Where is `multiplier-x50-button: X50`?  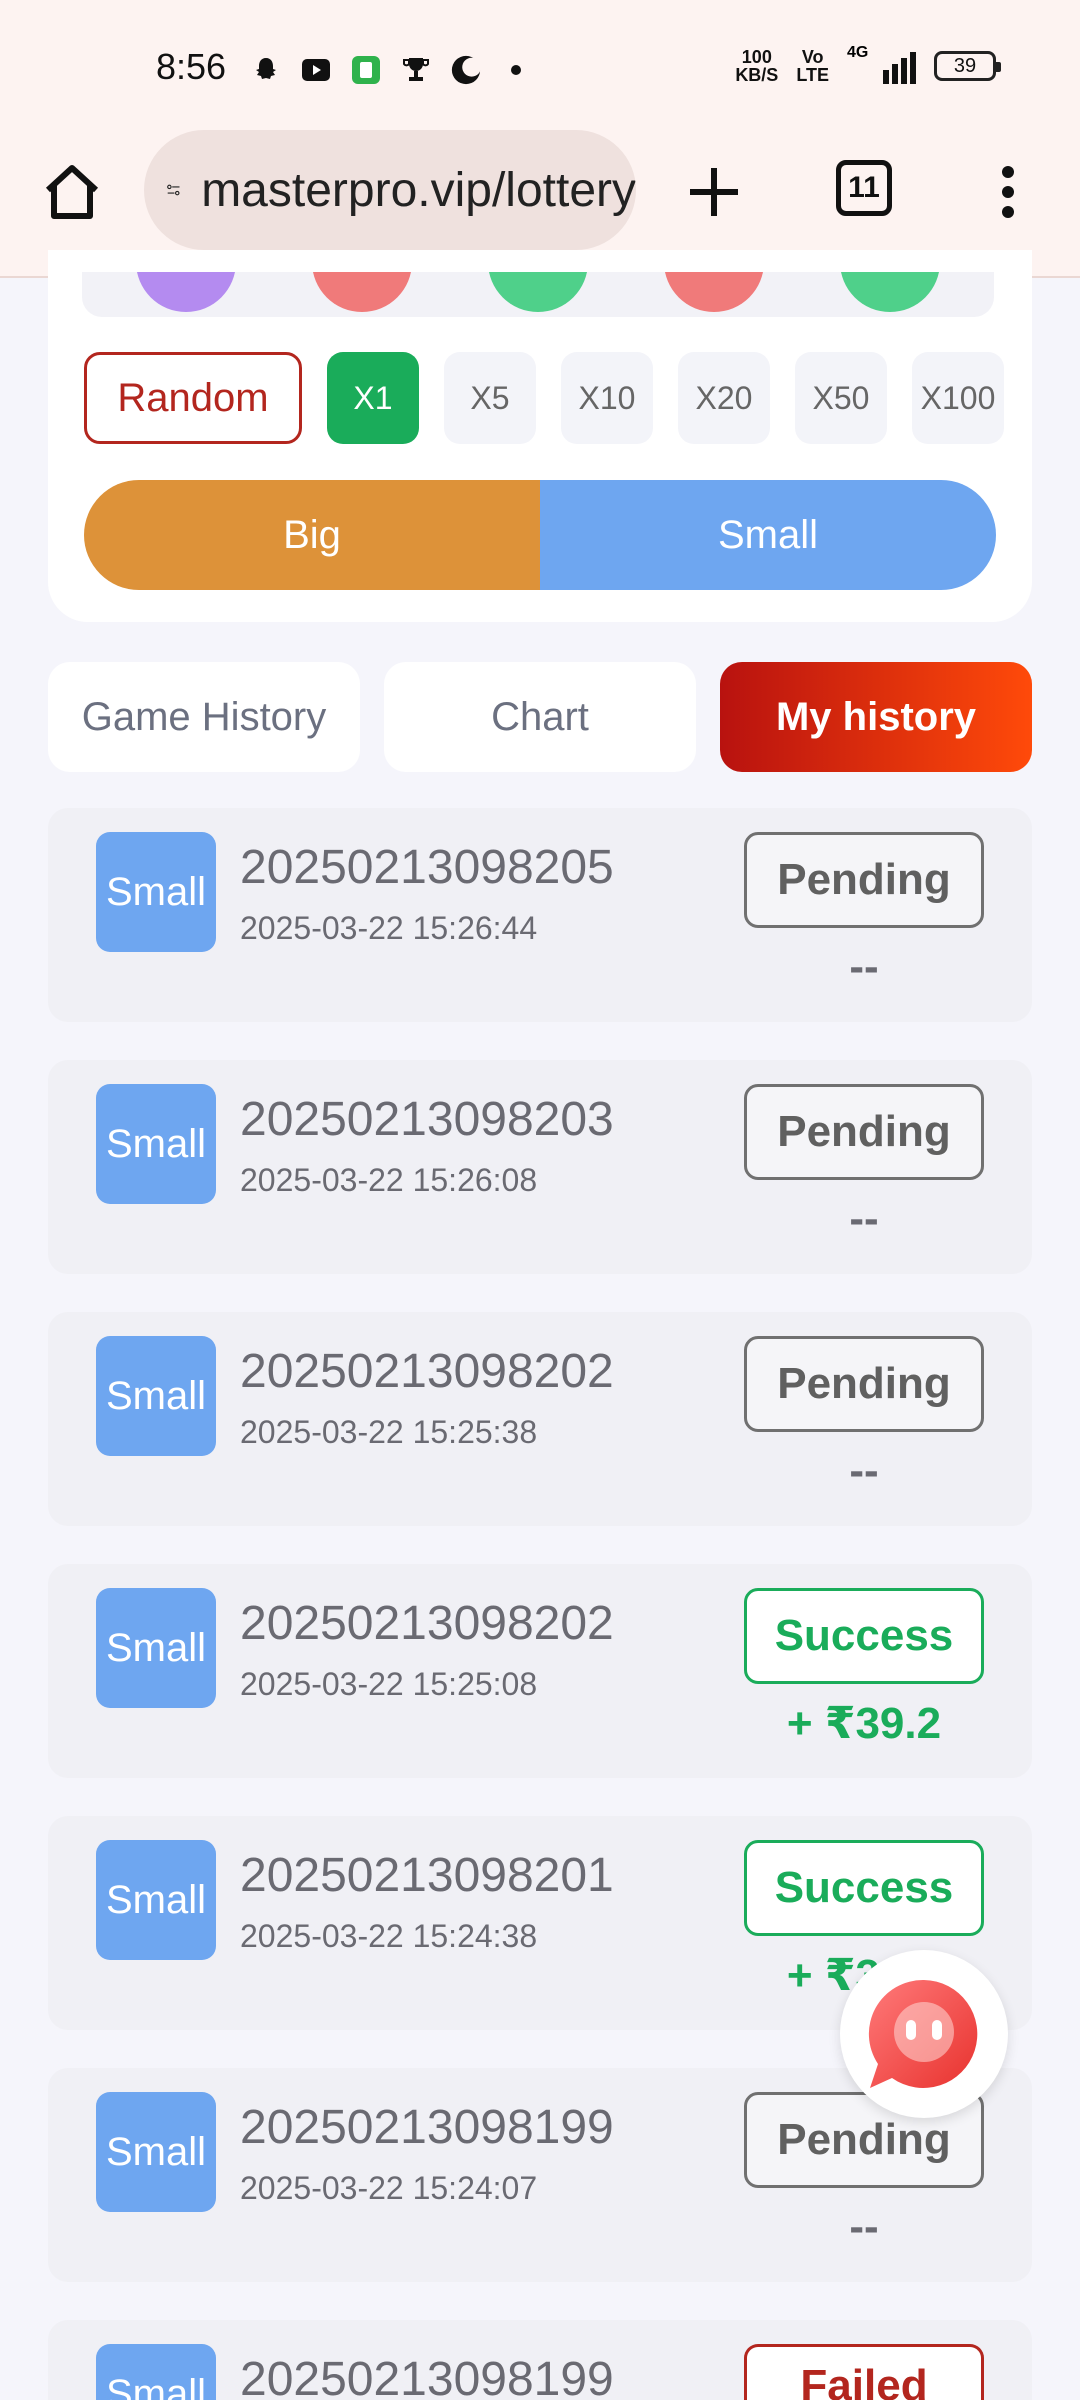
multiplier-x50-button: X50 is located at coordinates (841, 398).